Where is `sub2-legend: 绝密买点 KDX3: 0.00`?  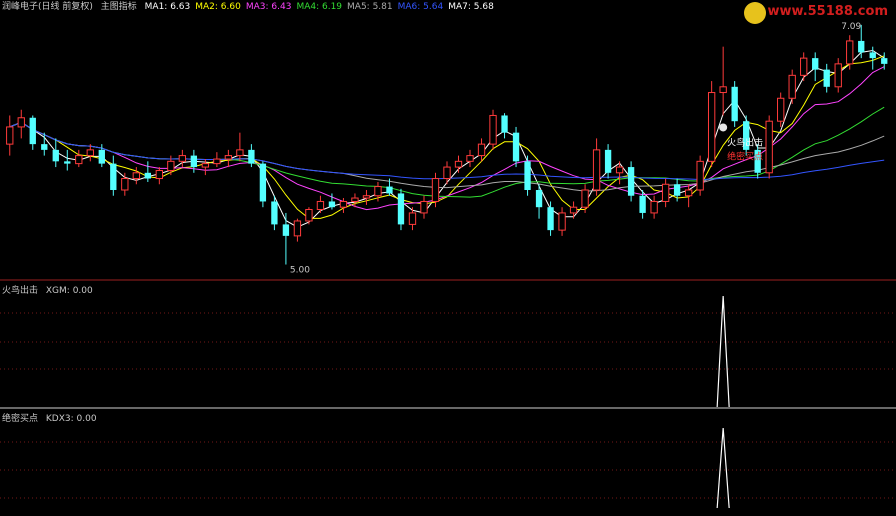 sub2-legend: 绝密买点 KDX3: 0.00 is located at coordinates (52, 417).